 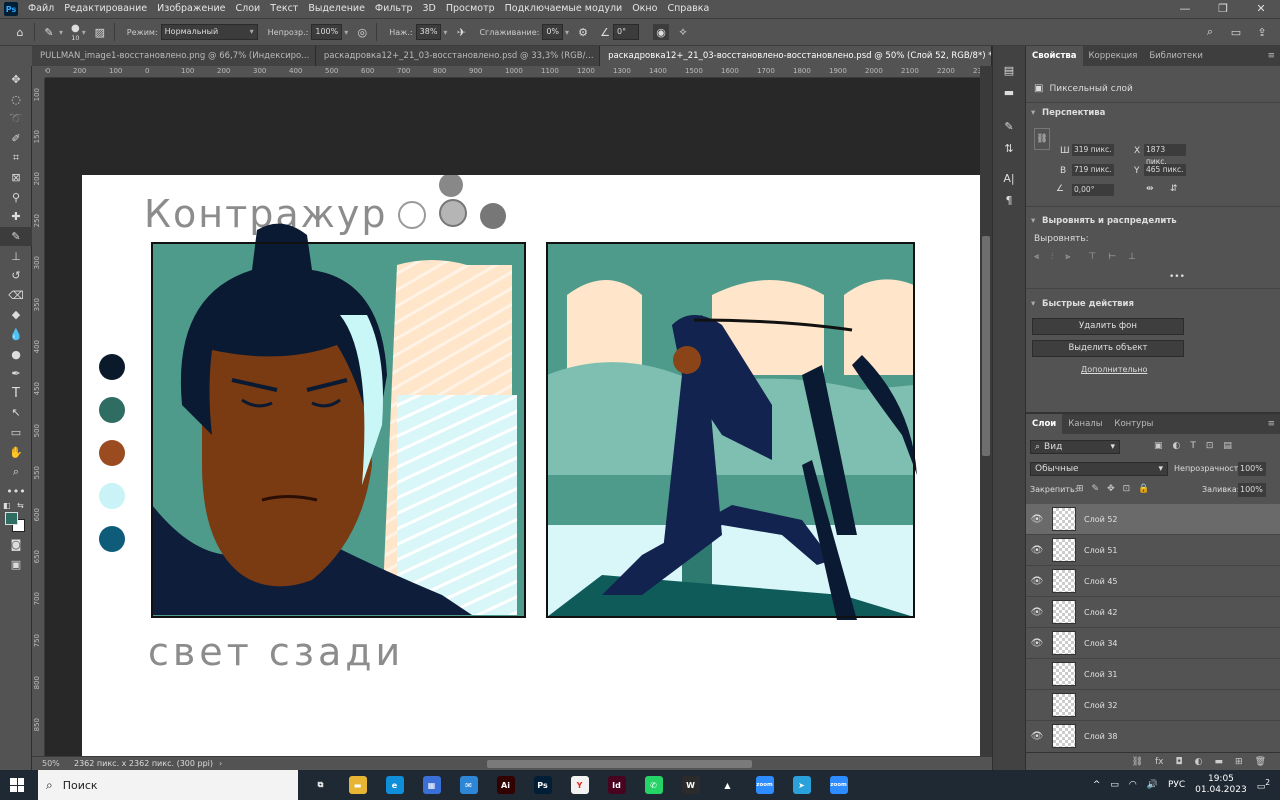 What do you see at coordinates (1133, 424) in the screenshot?
I see `tab-paths: Контуры` at bounding box center [1133, 424].